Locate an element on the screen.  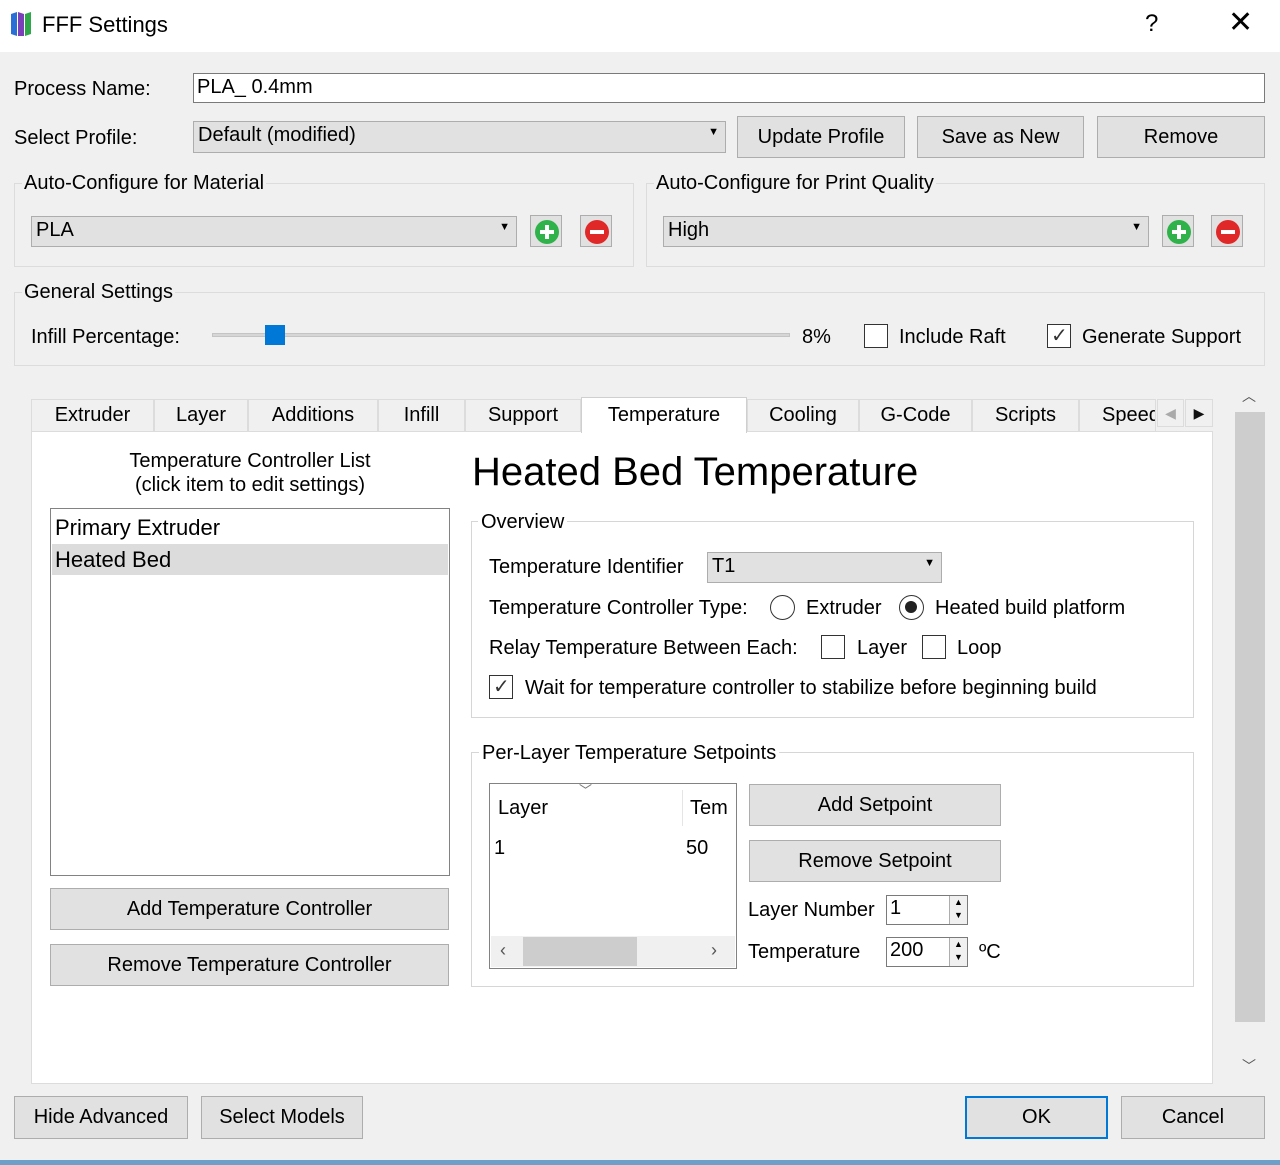
add-quality-button is located at coordinates (1178, 231).